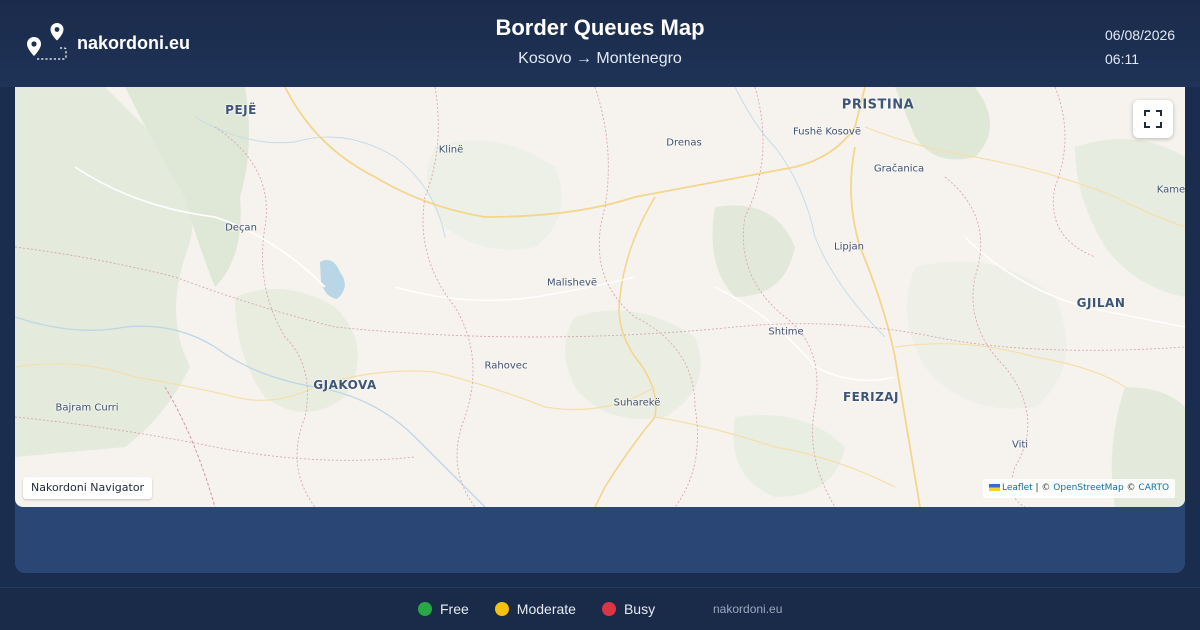  Describe the element at coordinates (241, 228) in the screenshot. I see `place-label: Deçan` at that location.